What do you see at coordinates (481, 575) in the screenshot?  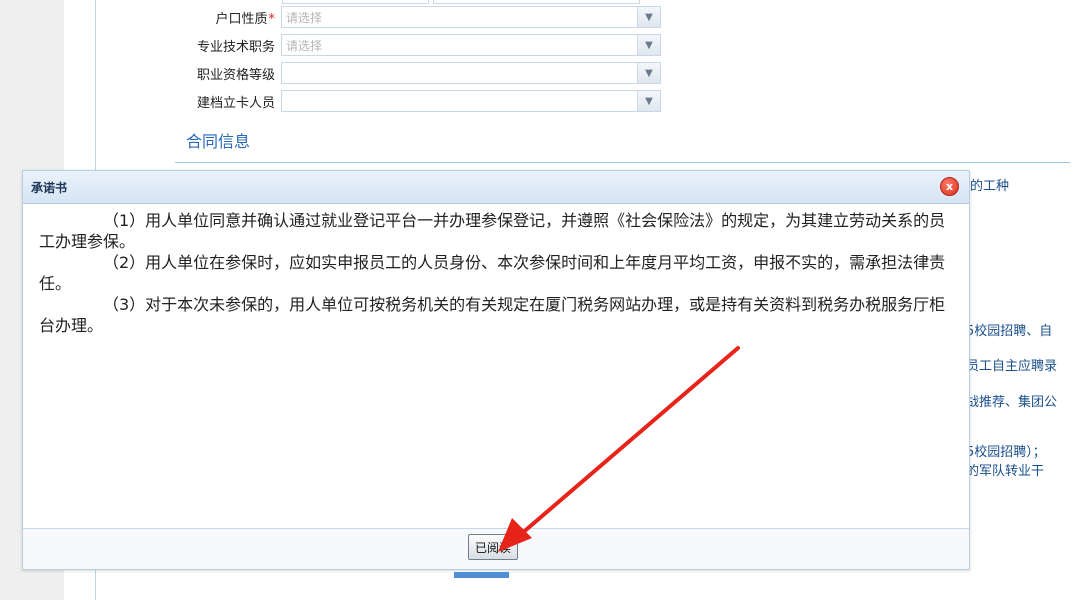 I see `background-tab-indicator` at bounding box center [481, 575].